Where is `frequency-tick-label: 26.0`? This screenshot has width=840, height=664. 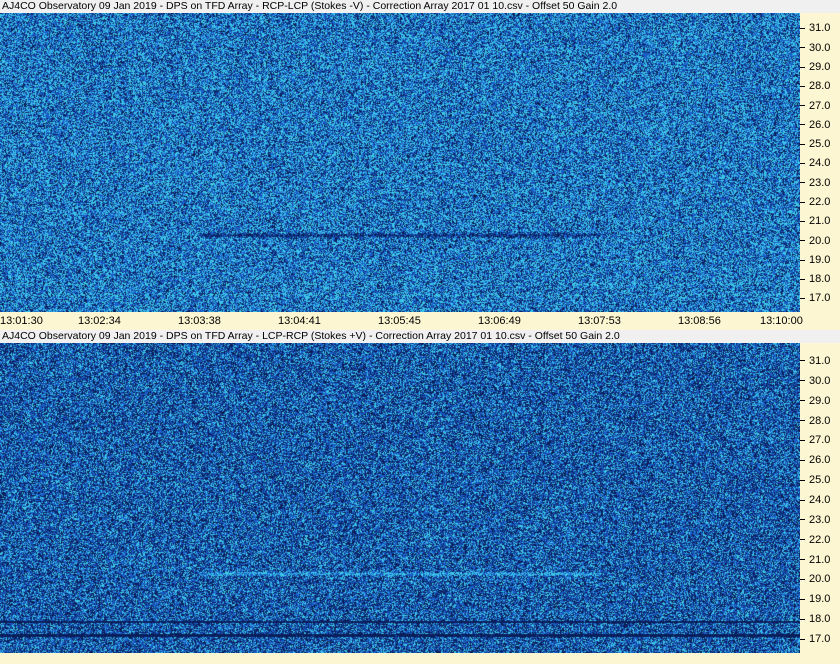
frequency-tick-label: 26.0 is located at coordinates (815, 124).